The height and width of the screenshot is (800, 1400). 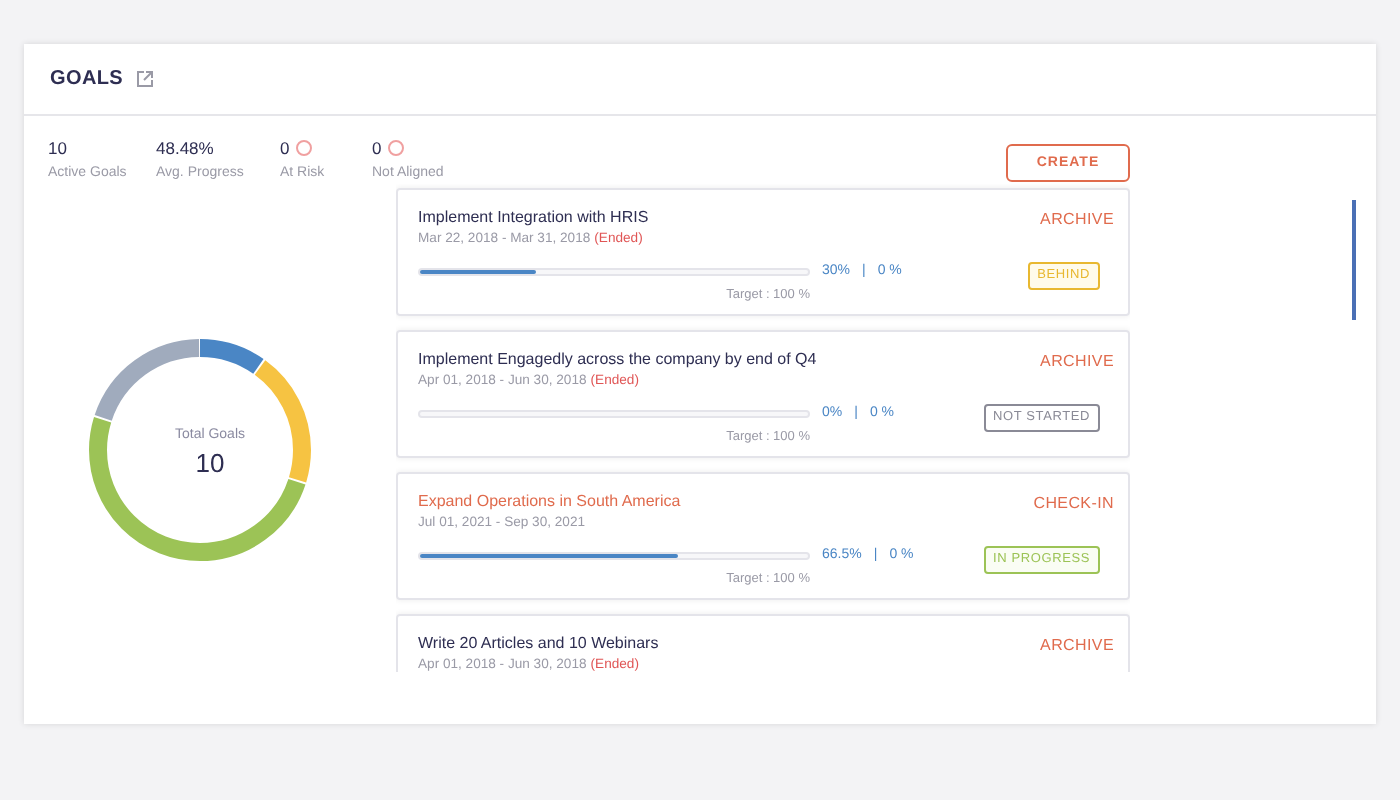 What do you see at coordinates (701, 502) in the screenshot?
I see `goal-title: Expand Operations in South America` at bounding box center [701, 502].